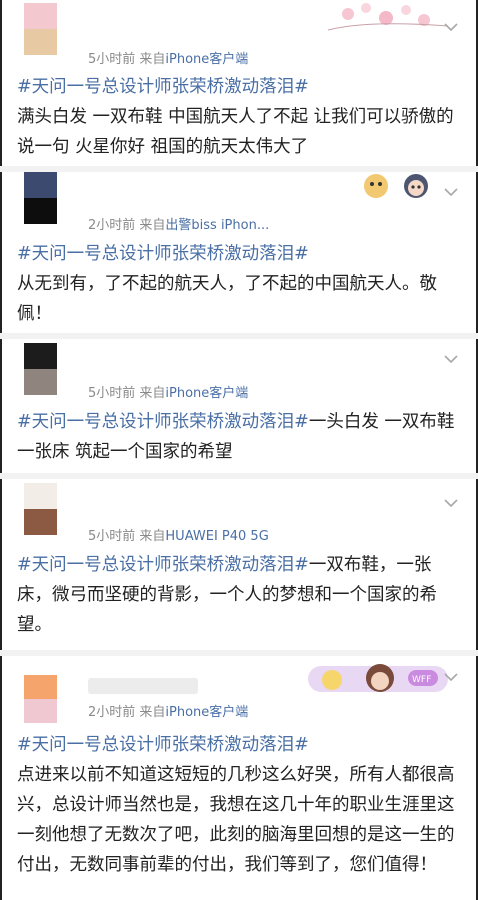  What do you see at coordinates (403, 186) in the screenshot?
I see `cartoon-sticker-decoration` at bounding box center [403, 186].